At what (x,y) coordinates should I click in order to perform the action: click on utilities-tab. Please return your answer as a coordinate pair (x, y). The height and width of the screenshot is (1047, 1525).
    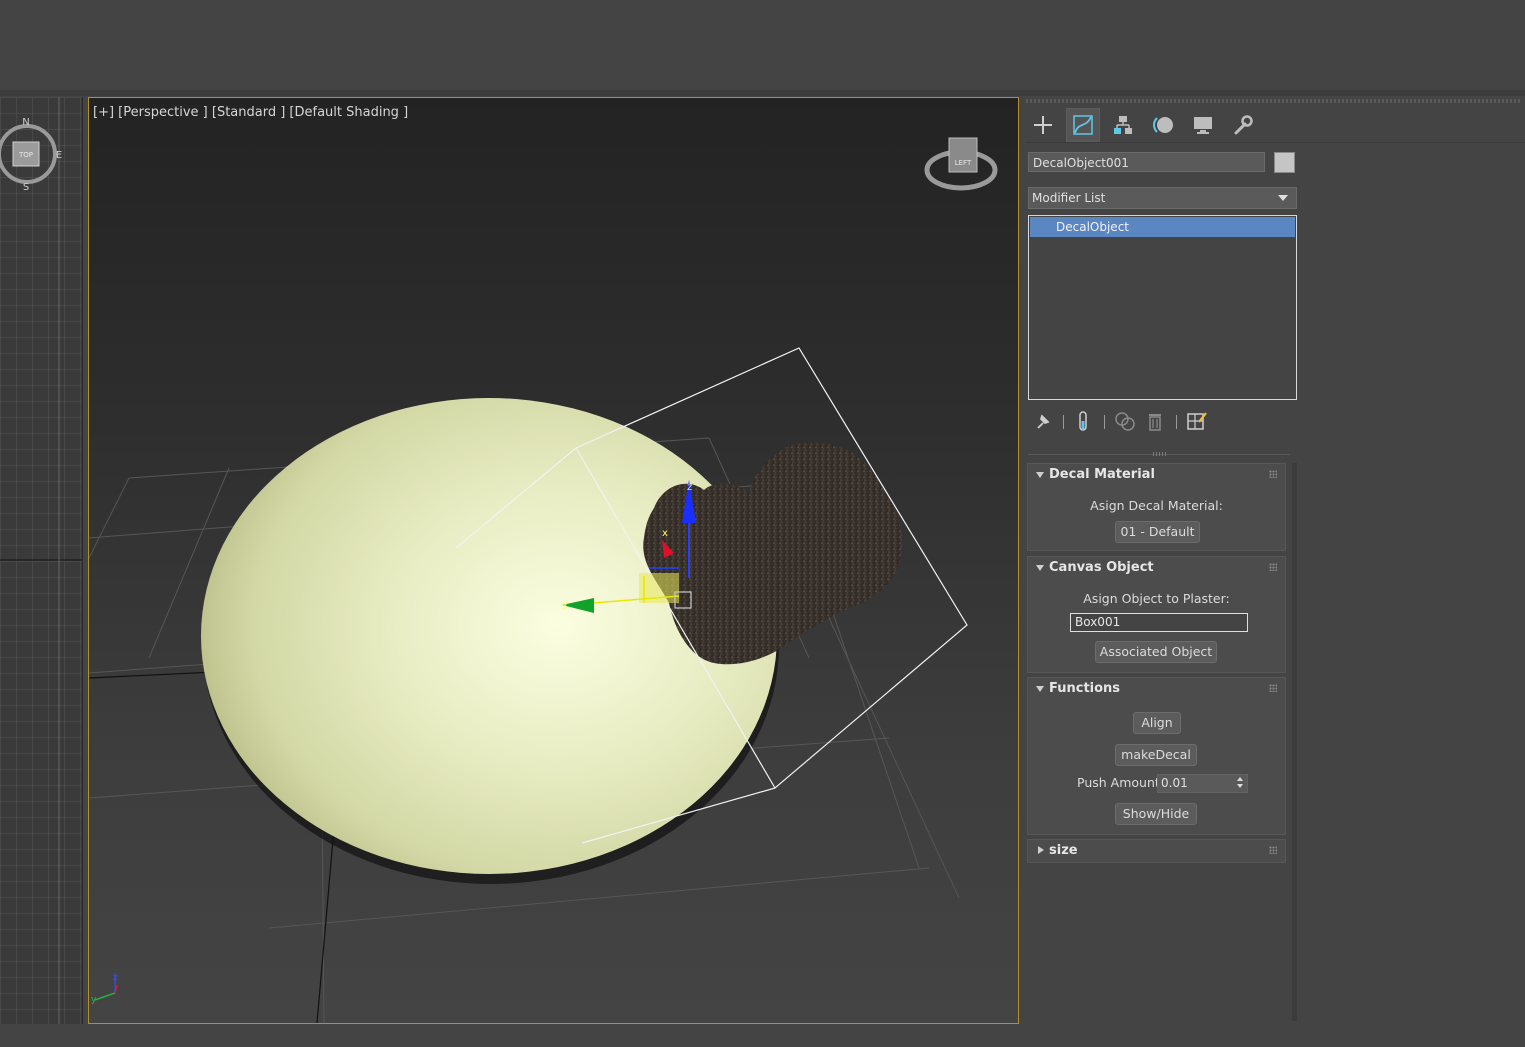
    Looking at the image, I should click on (1243, 125).